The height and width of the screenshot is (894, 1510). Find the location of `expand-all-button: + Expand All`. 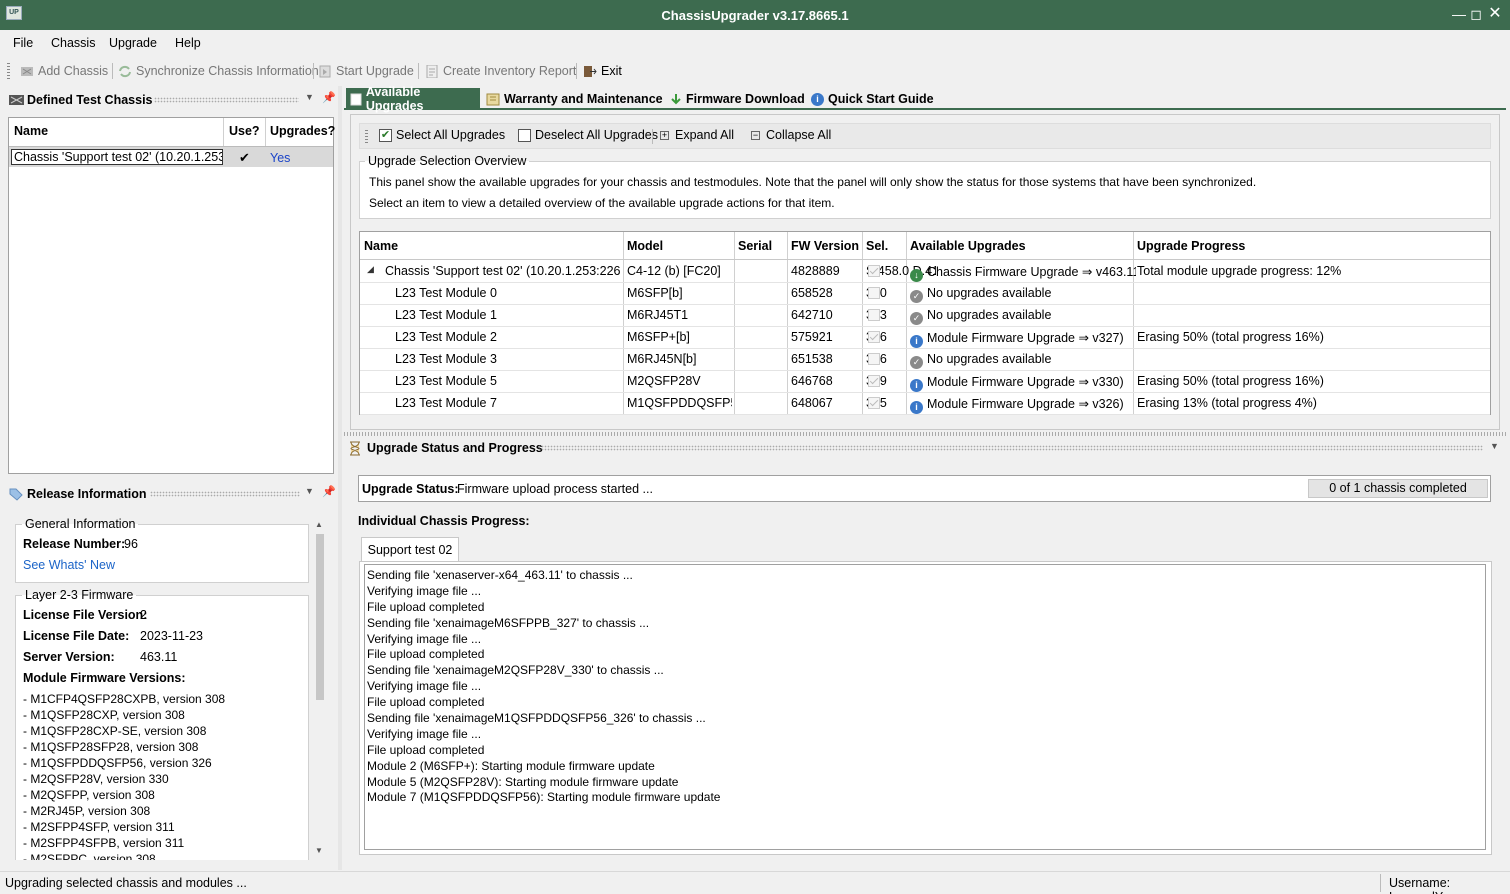

expand-all-button: + Expand All is located at coordinates (697, 135).